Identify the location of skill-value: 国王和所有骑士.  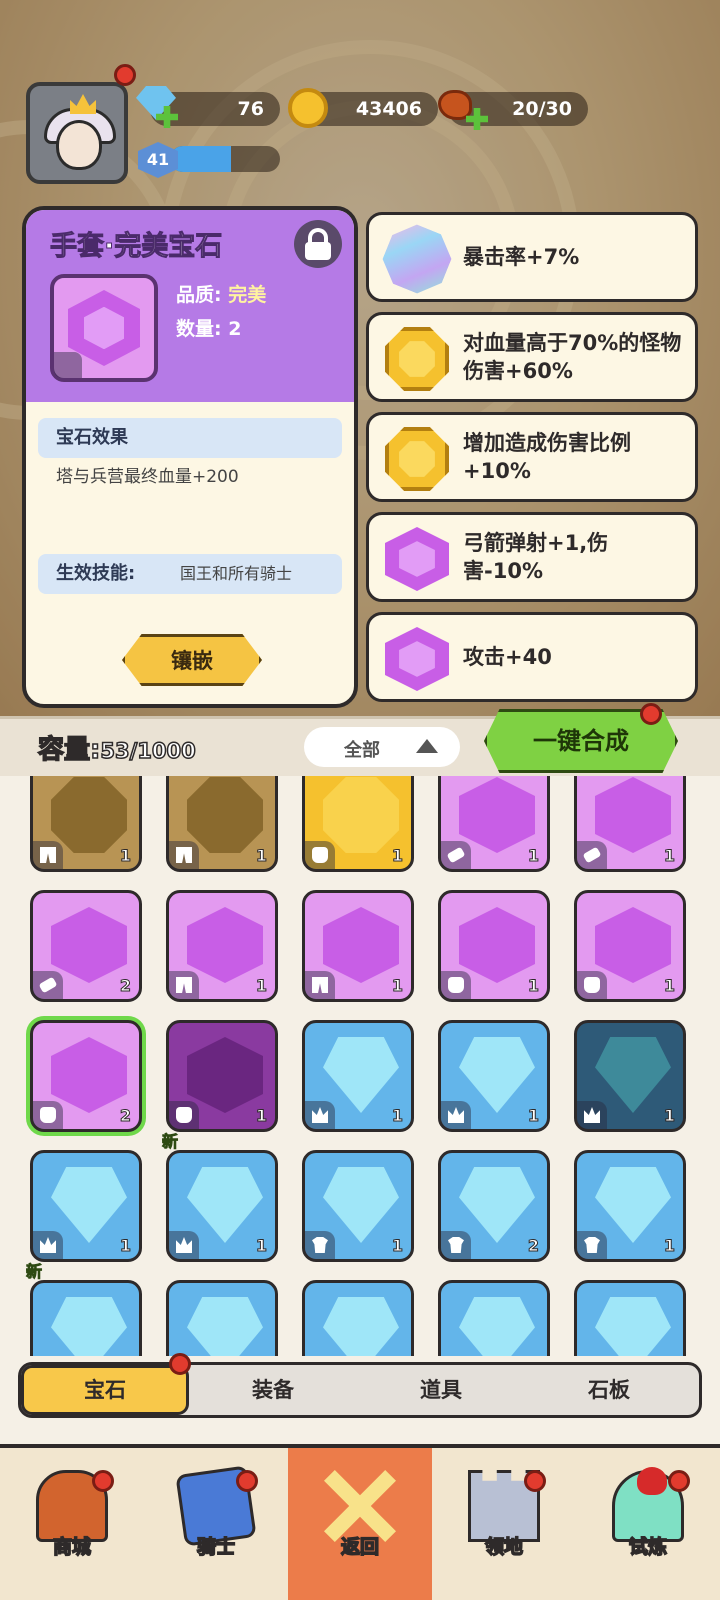
(236, 573).